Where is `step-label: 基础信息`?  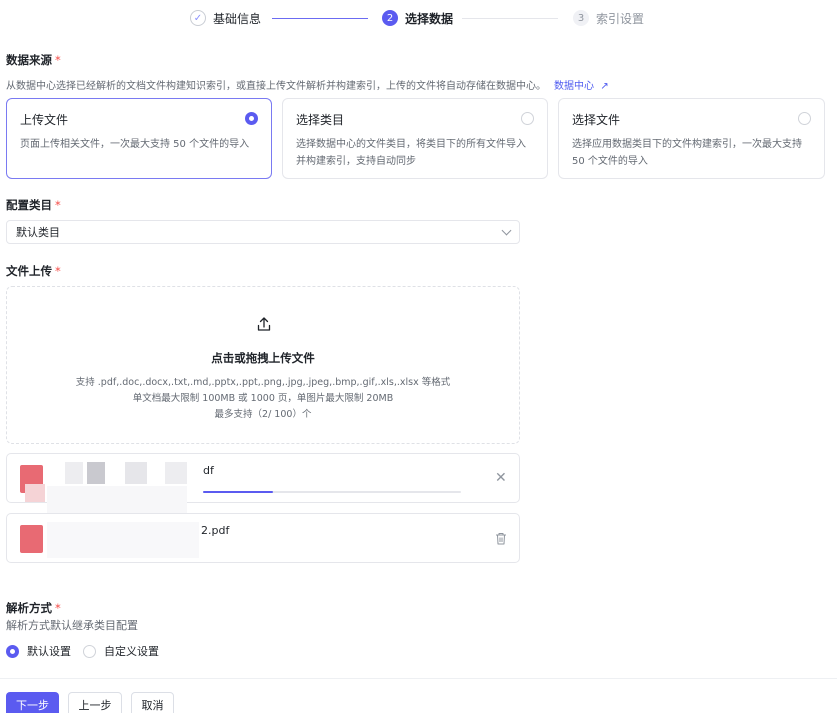
step-label: 基础信息 is located at coordinates (237, 18).